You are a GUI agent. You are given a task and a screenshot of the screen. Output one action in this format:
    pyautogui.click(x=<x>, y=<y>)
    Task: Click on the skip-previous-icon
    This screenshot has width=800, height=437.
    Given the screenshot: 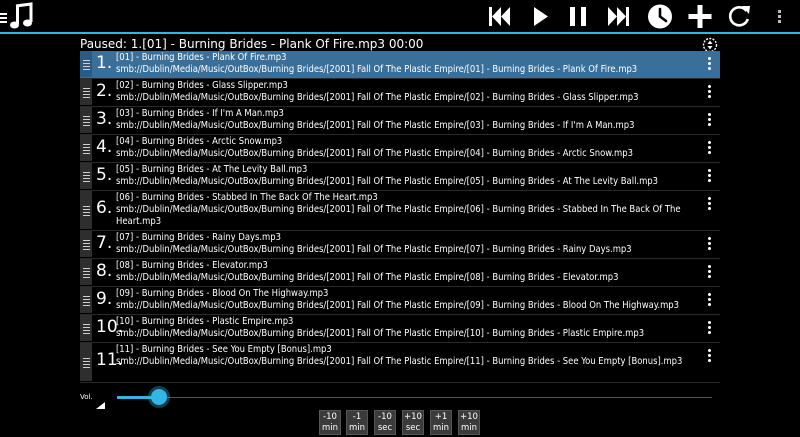 What is the action you would take?
    pyautogui.click(x=499, y=16)
    